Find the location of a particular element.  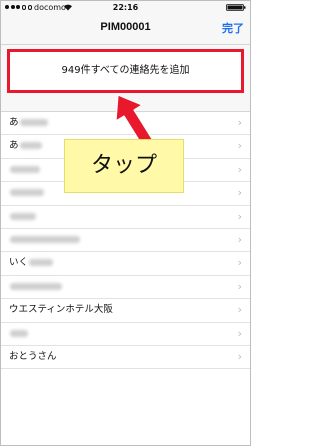

tap-annotation: タップ is located at coordinates (124, 166).